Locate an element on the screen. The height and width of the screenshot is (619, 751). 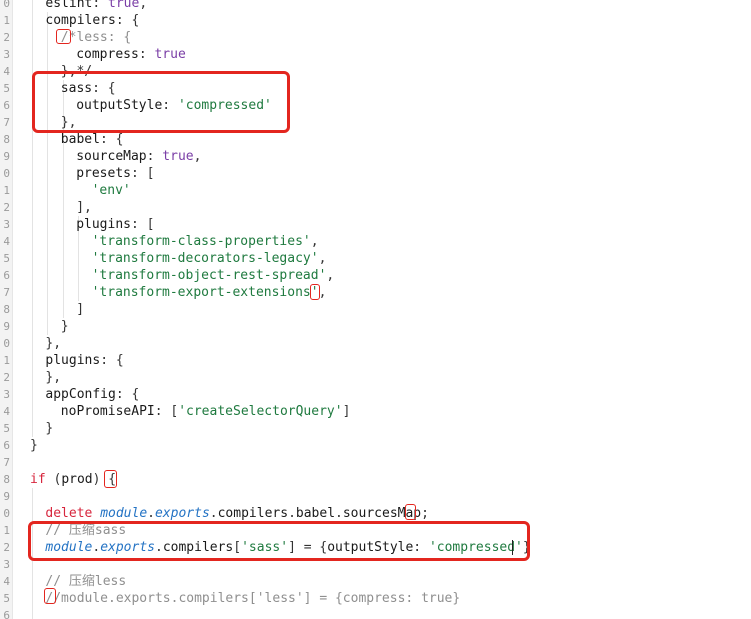
code-line-text: // 压缩less is located at coordinates (86, 581).